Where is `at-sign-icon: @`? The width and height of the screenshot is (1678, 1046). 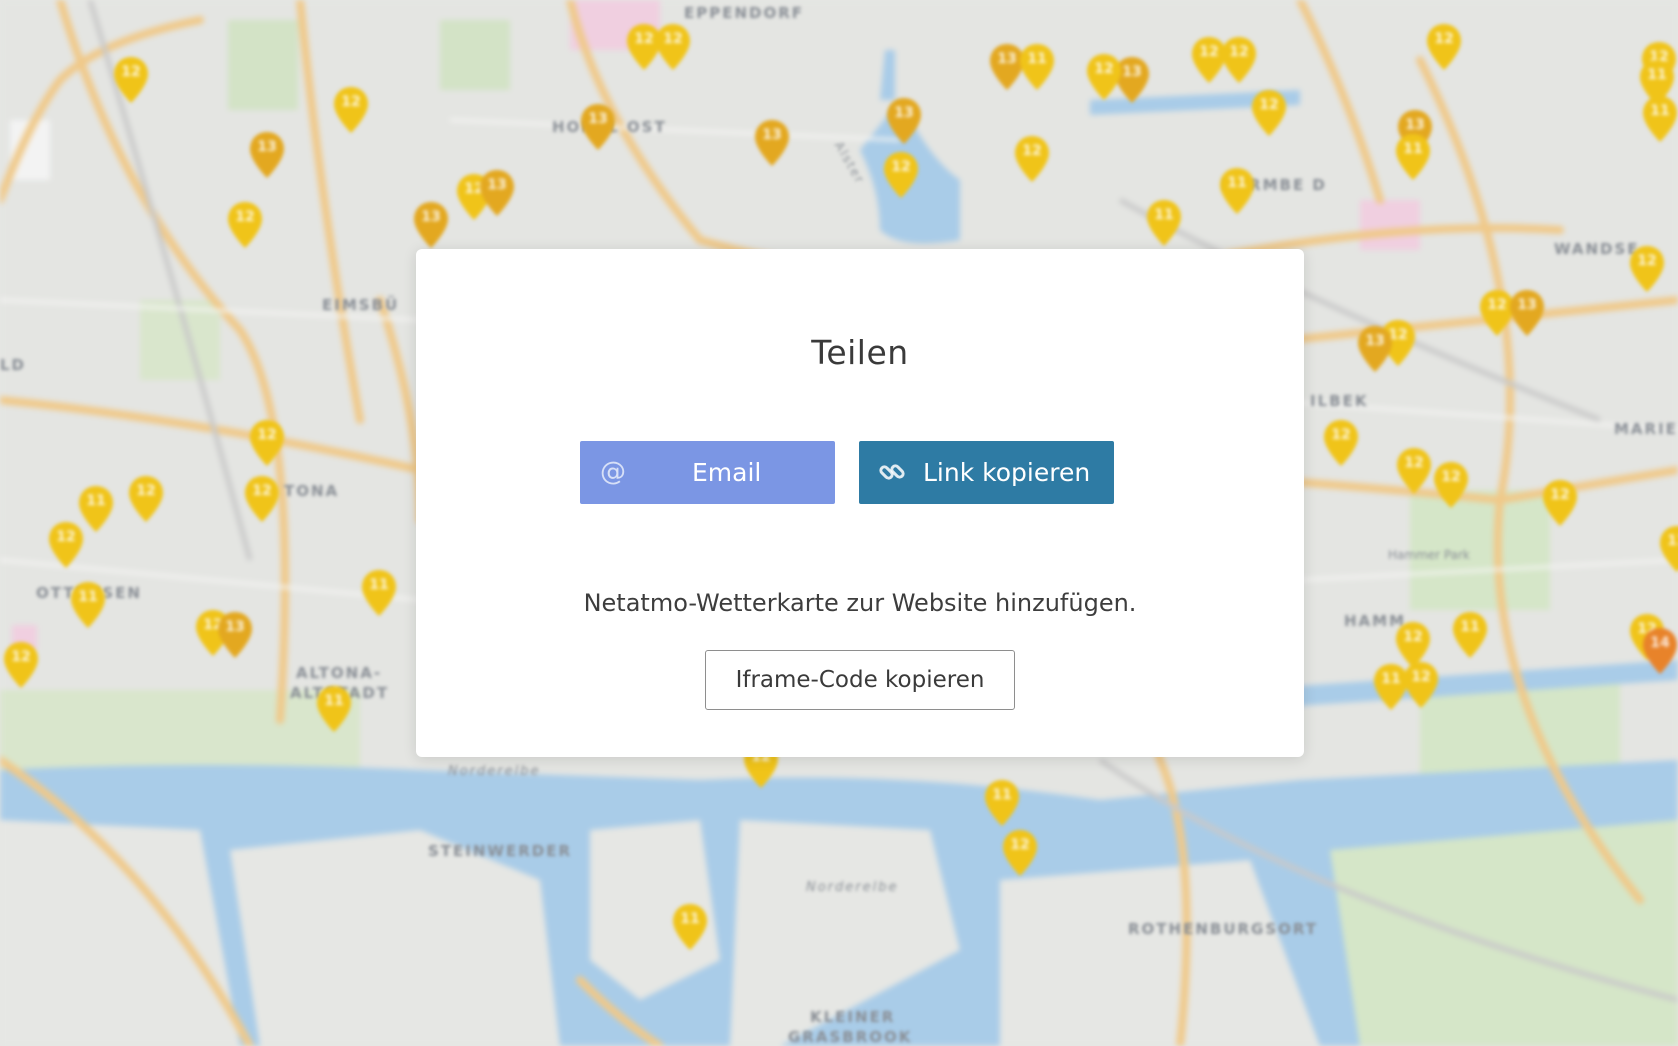
at-sign-icon: @ is located at coordinates (613, 472).